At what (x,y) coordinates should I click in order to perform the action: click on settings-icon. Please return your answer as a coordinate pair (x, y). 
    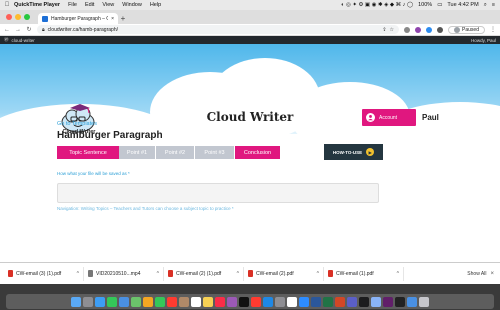
    Looking at the image, I should click on (280, 301).